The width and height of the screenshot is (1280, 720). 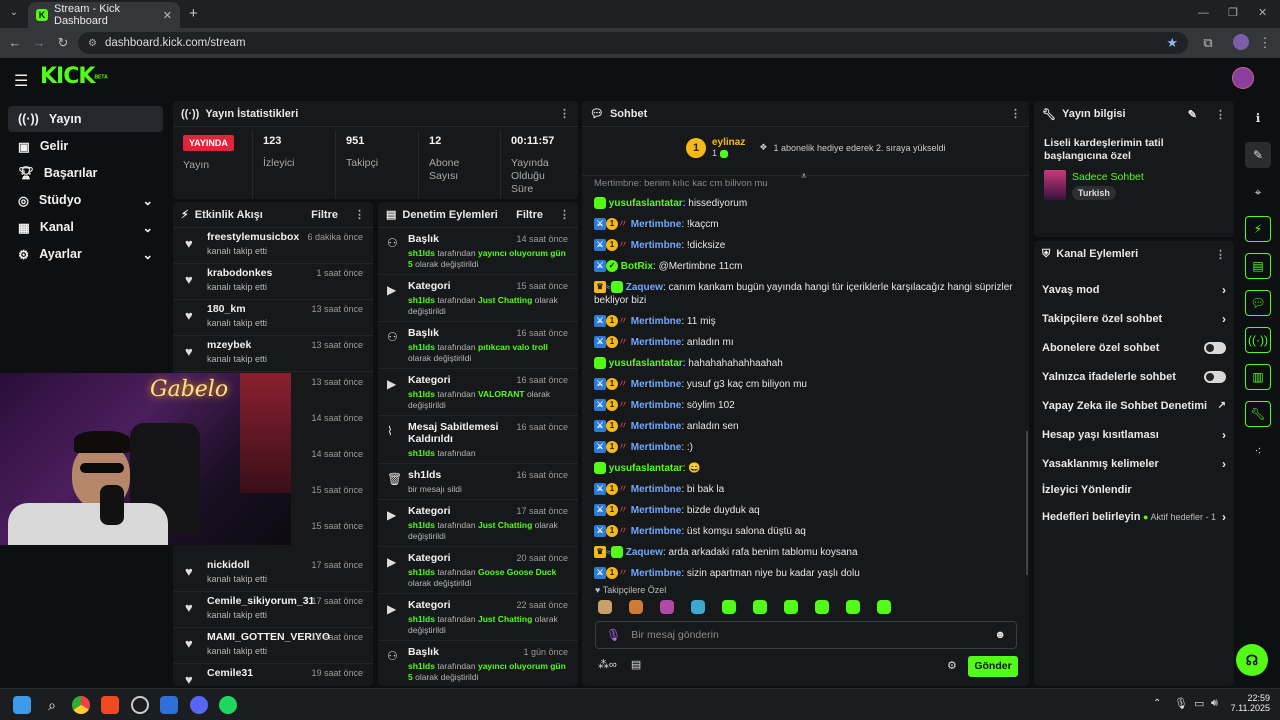 What do you see at coordinates (636, 664) in the screenshot?
I see `store-icon: ▤` at bounding box center [636, 664].